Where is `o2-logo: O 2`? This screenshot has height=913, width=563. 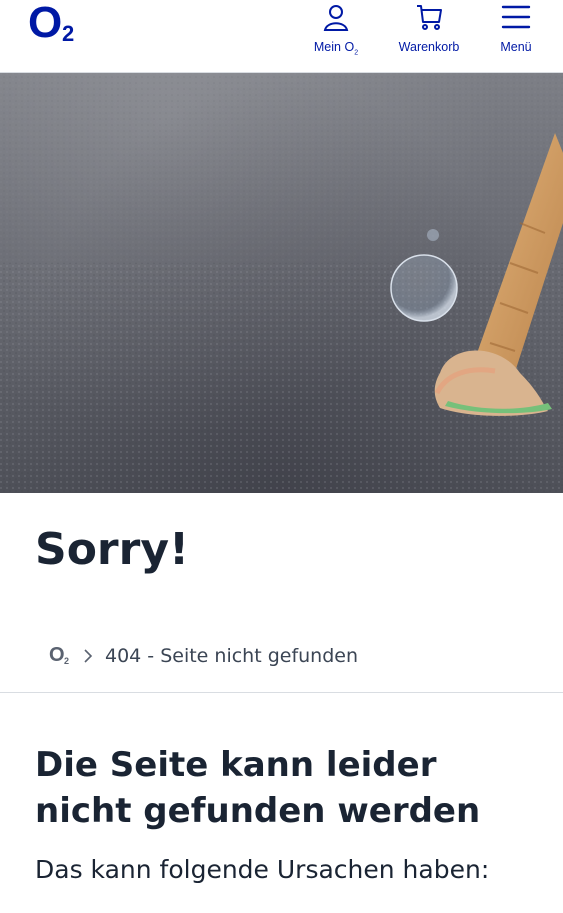
o2-logo: O 2 is located at coordinates (58, 25).